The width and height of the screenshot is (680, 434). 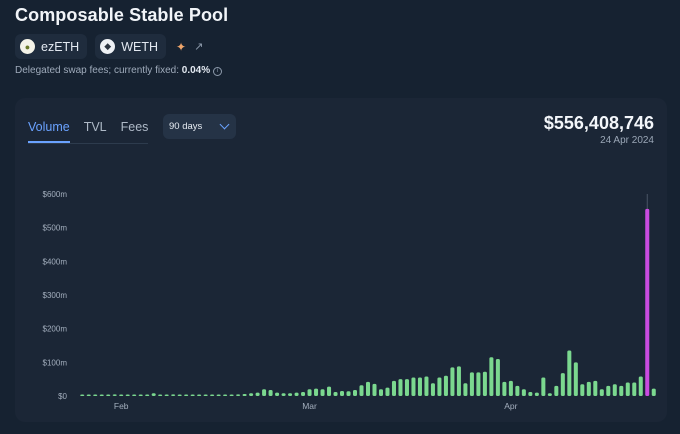 I want to click on token-pill-weth: ◆ WETH, so click(x=131, y=46).